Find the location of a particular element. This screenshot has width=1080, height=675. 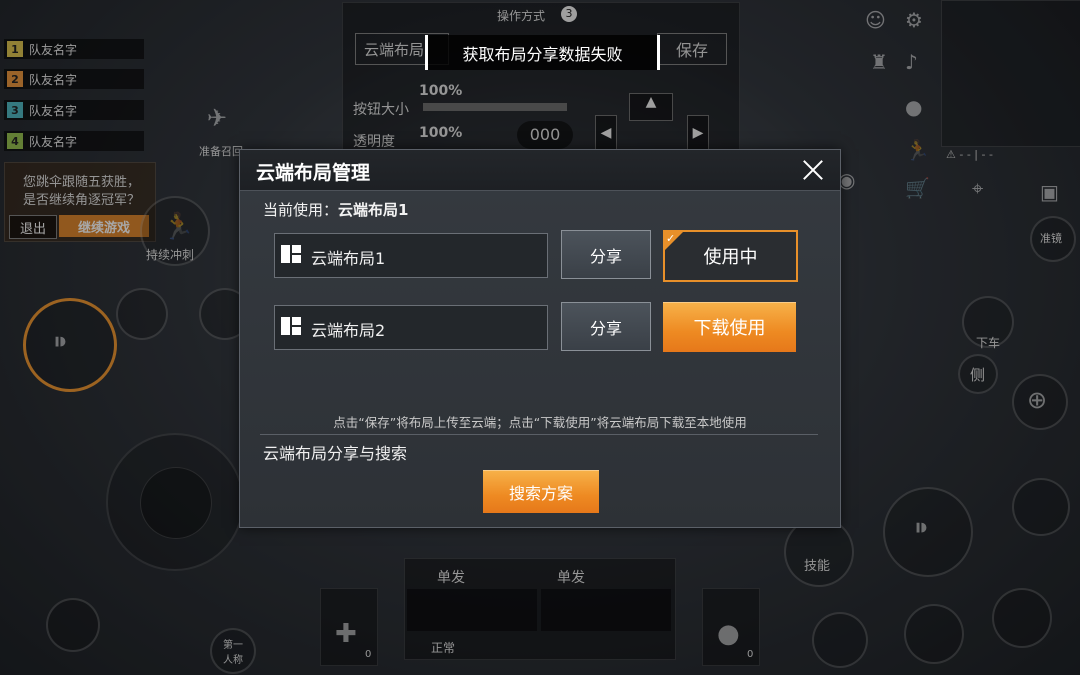

error-toast: 获取布局分享数据失败 is located at coordinates (542, 52).